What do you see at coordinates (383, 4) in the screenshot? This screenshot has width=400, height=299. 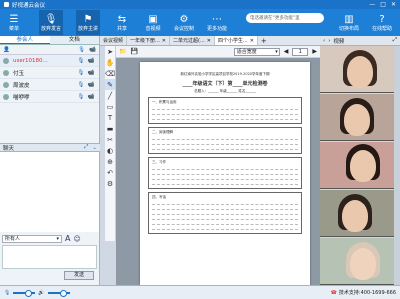 I see `maximize-button: □` at bounding box center [383, 4].